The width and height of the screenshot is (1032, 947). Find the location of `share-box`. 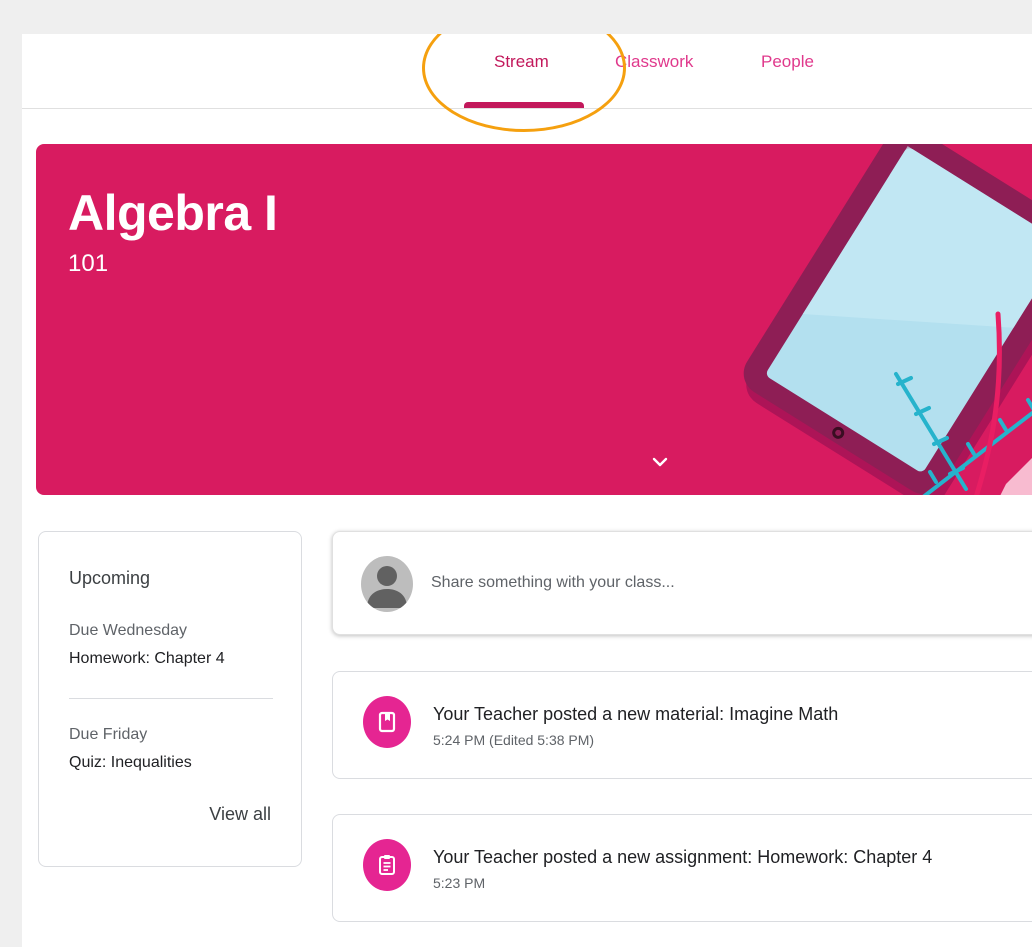

share-box is located at coordinates (682, 583).